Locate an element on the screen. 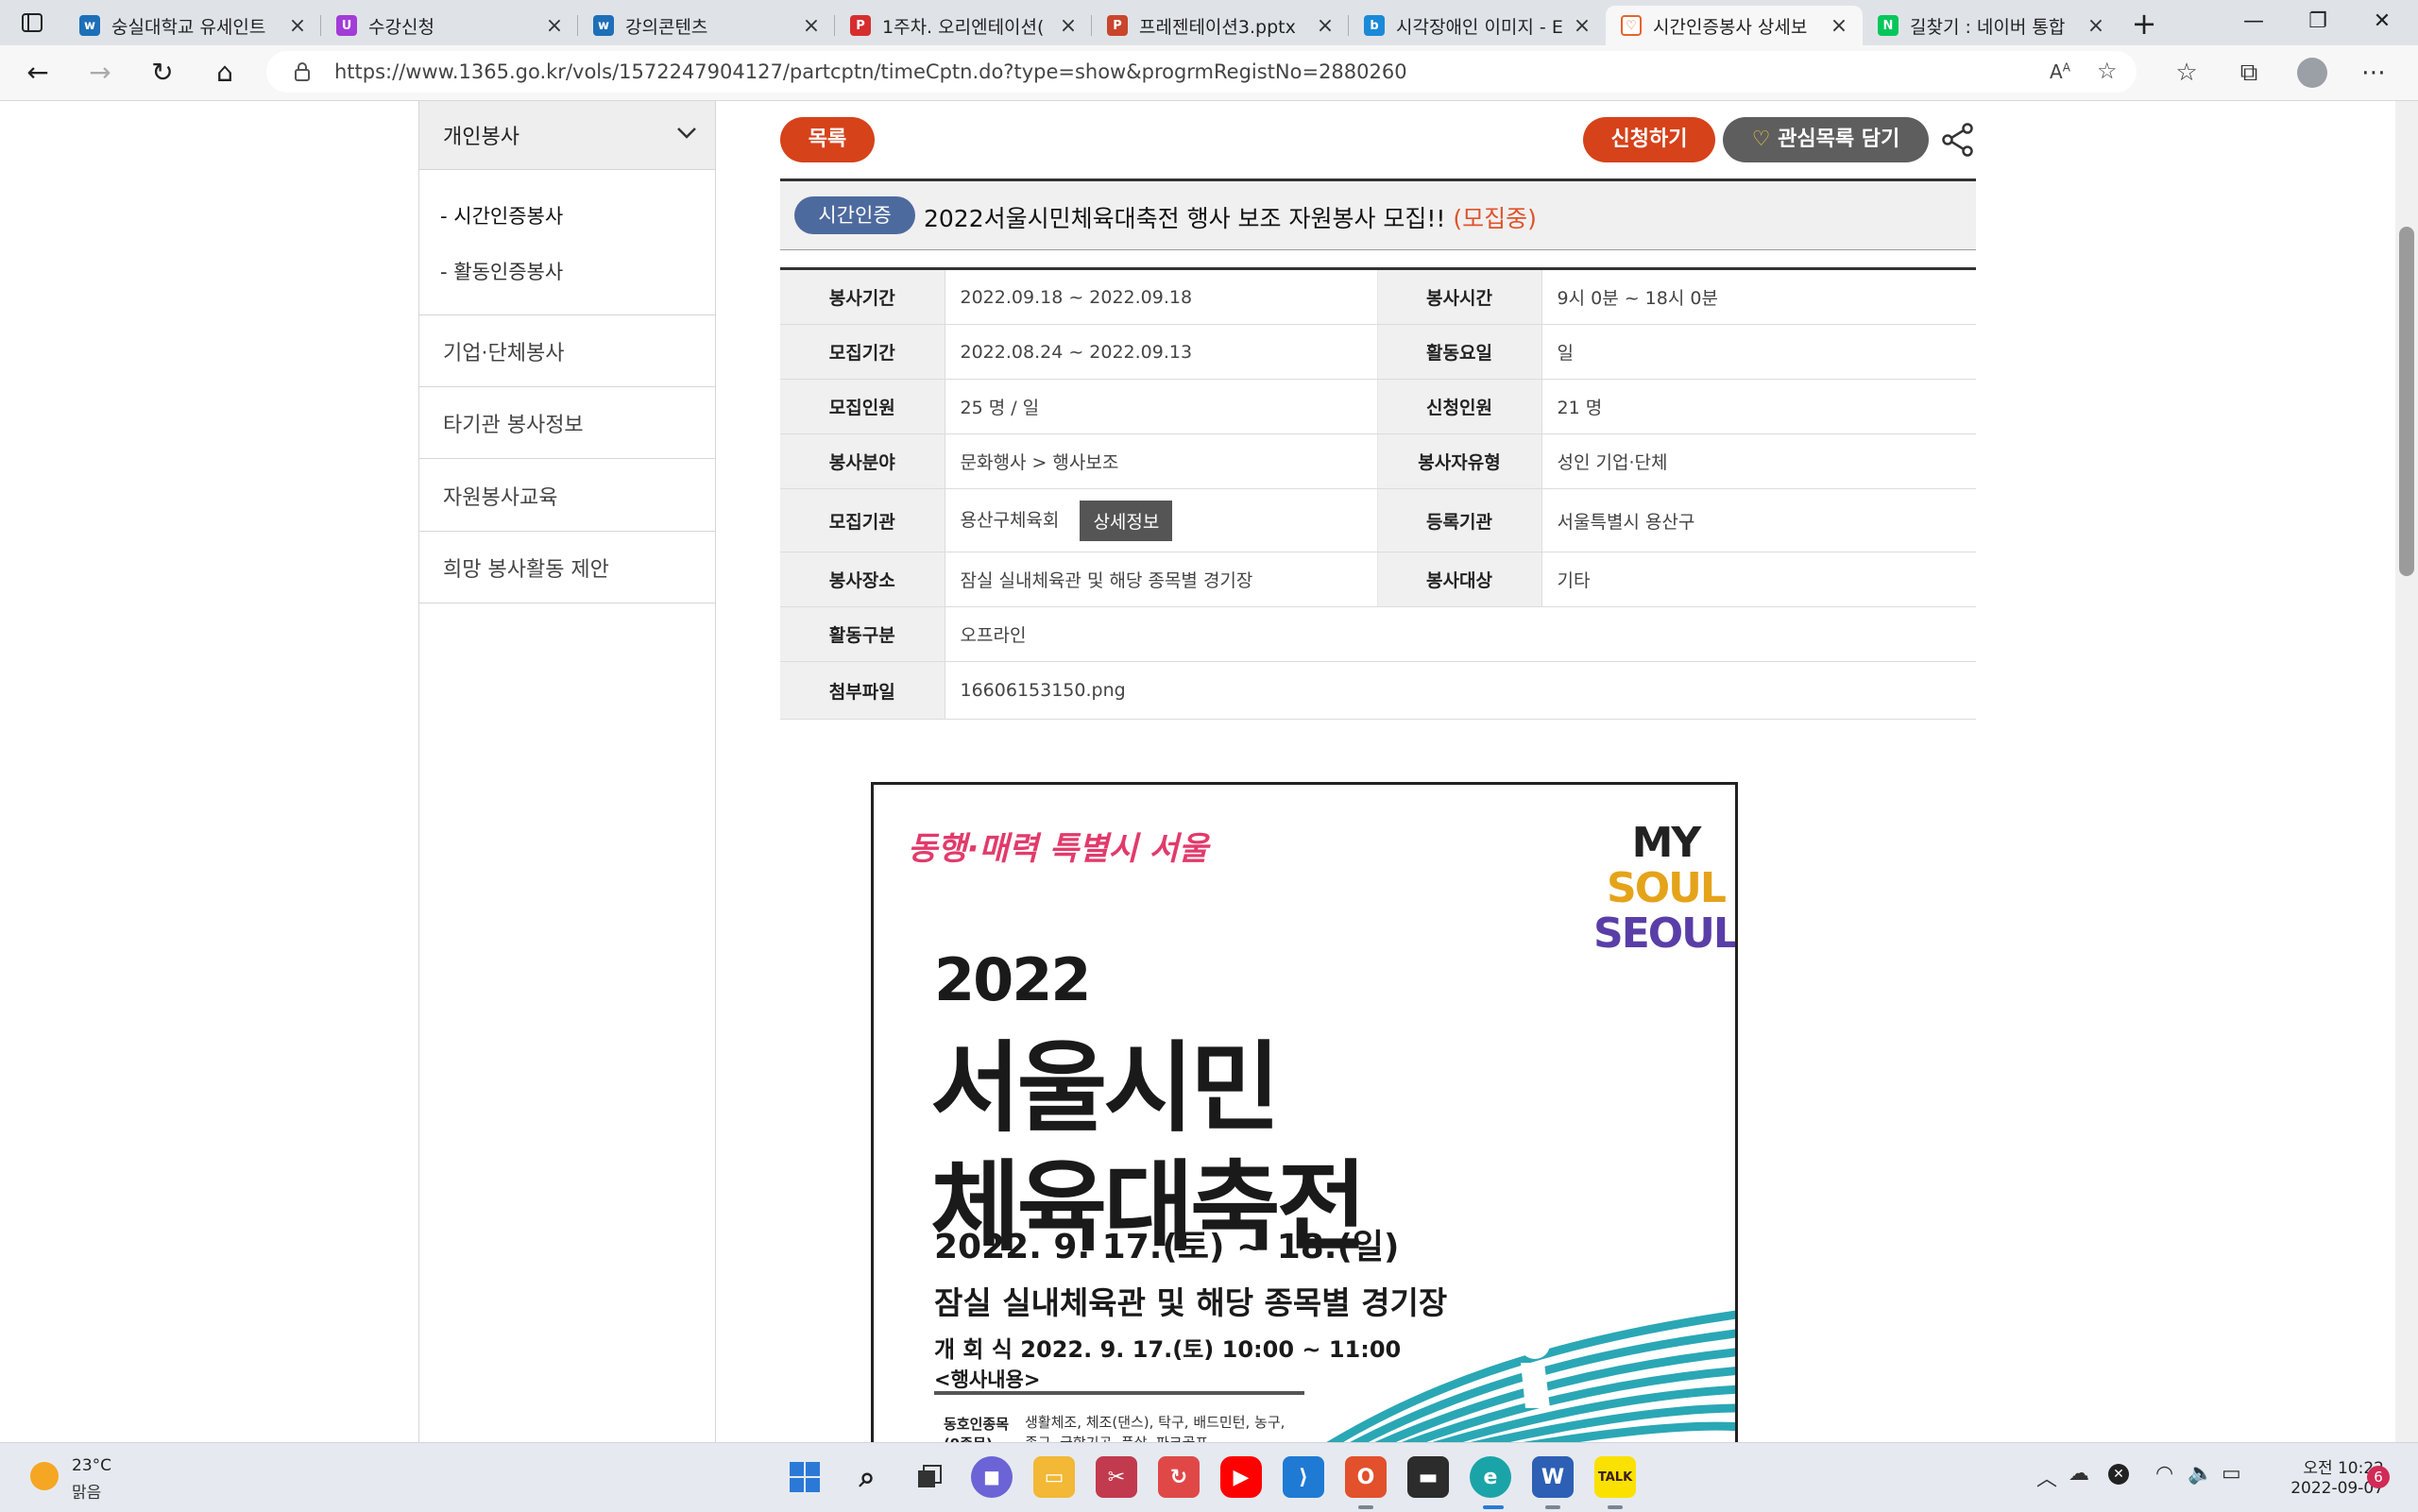 This screenshot has width=2418, height=1512. weather-temp: 23°C is located at coordinates (92, 1465).